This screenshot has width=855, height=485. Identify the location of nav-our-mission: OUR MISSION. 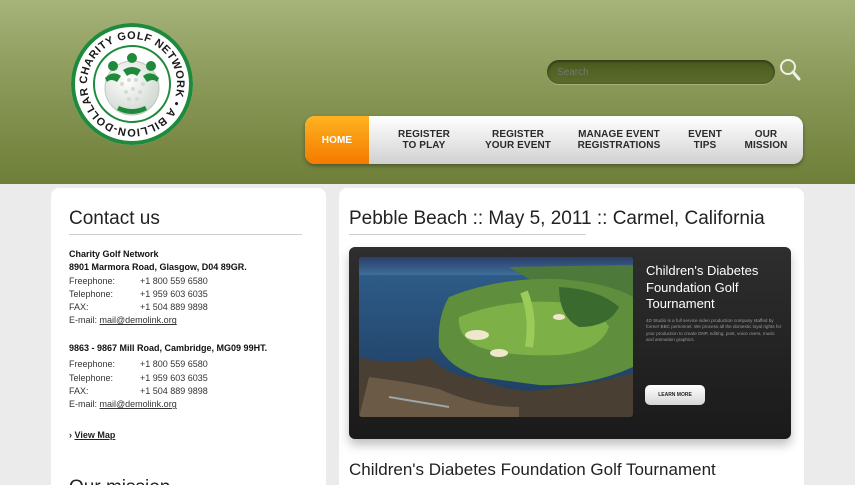
(766, 140).